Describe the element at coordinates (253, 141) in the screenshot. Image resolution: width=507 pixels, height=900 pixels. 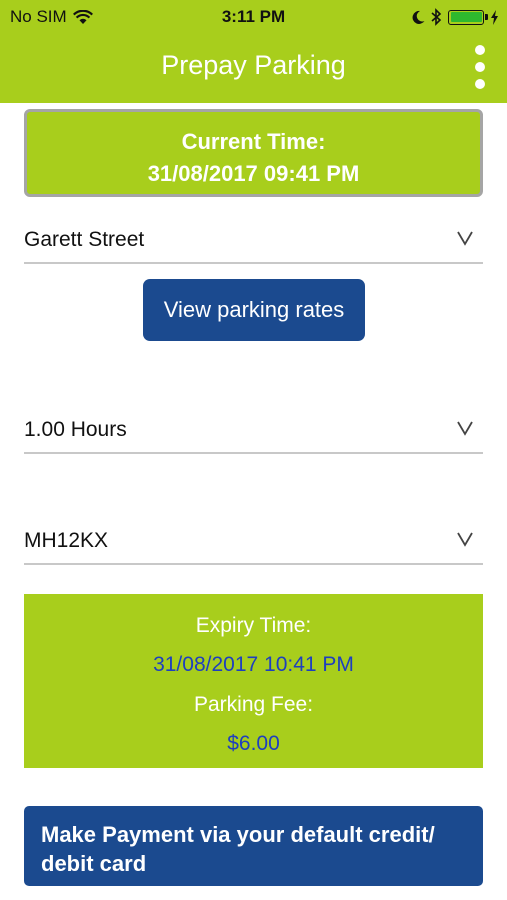
I see `current-time-label: Current Time:` at that location.